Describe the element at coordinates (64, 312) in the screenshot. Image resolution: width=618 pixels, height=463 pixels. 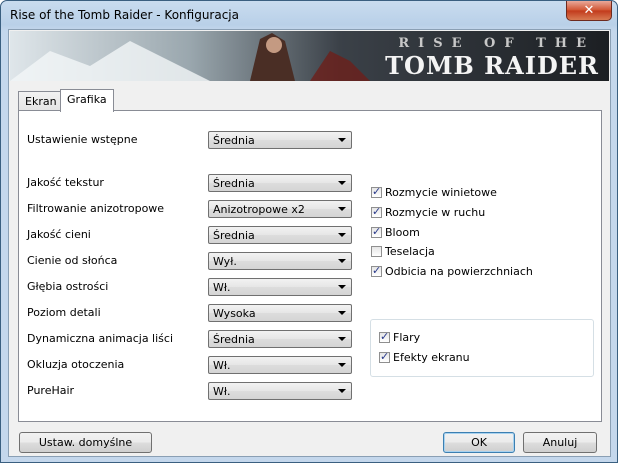
I see `setting-label: Poziom detali` at that location.